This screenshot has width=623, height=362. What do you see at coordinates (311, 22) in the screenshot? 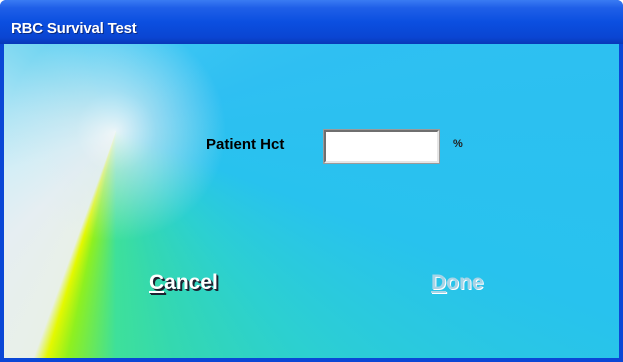
I see `title-bar: RBC Survival Test` at bounding box center [311, 22].